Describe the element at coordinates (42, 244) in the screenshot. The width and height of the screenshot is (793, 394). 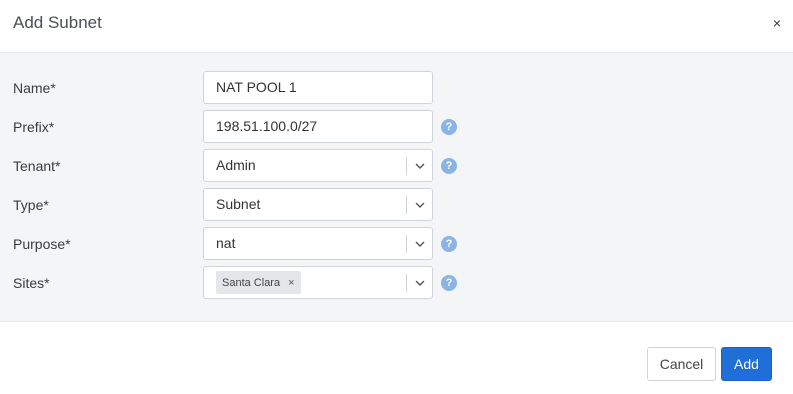
I see `purpose-label: Purpose*` at that location.